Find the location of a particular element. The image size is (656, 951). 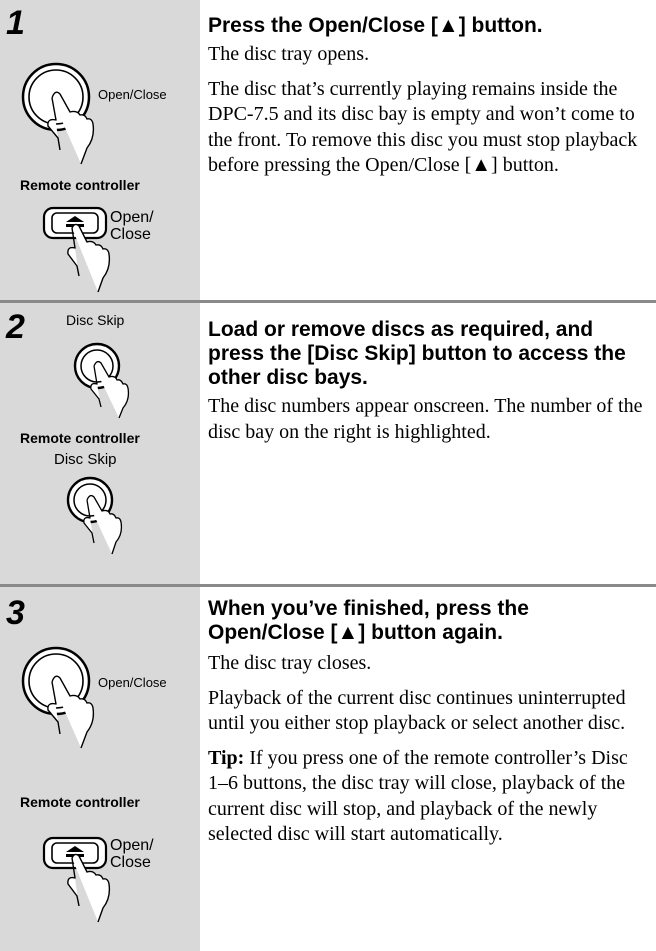

remote-open-close-label: Open/ Close is located at coordinates (132, 854).